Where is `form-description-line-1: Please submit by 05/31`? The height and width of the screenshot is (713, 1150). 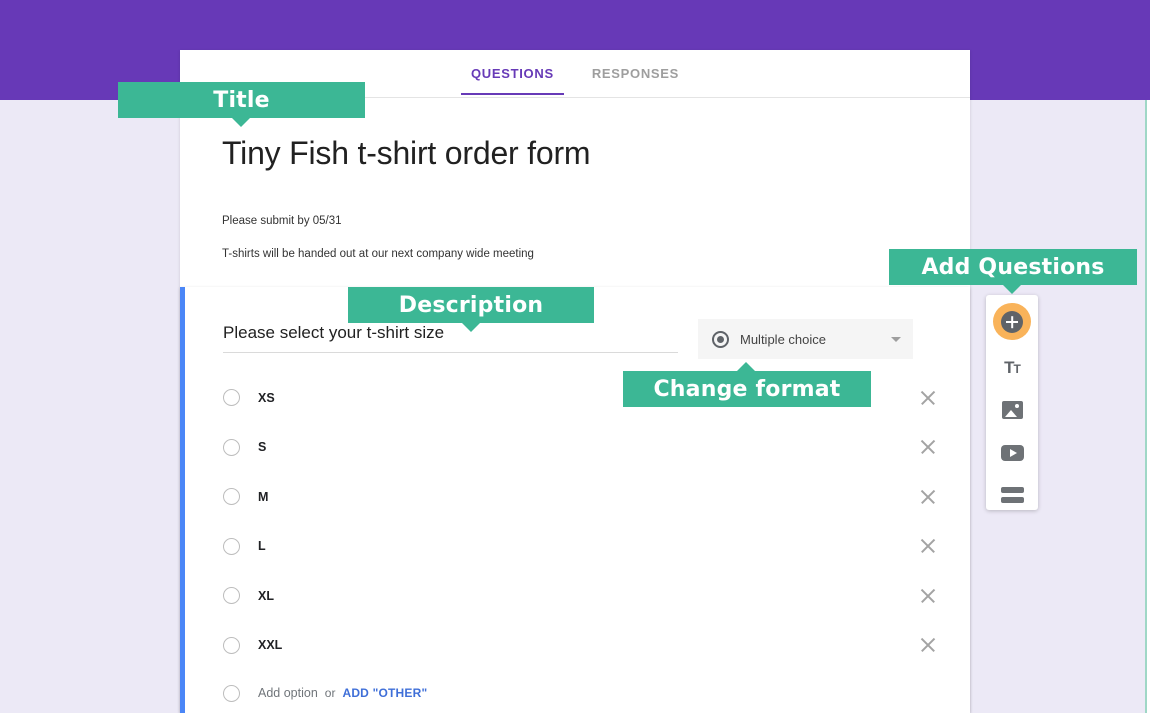
form-description-line-1: Please submit by 05/31 is located at coordinates (575, 221).